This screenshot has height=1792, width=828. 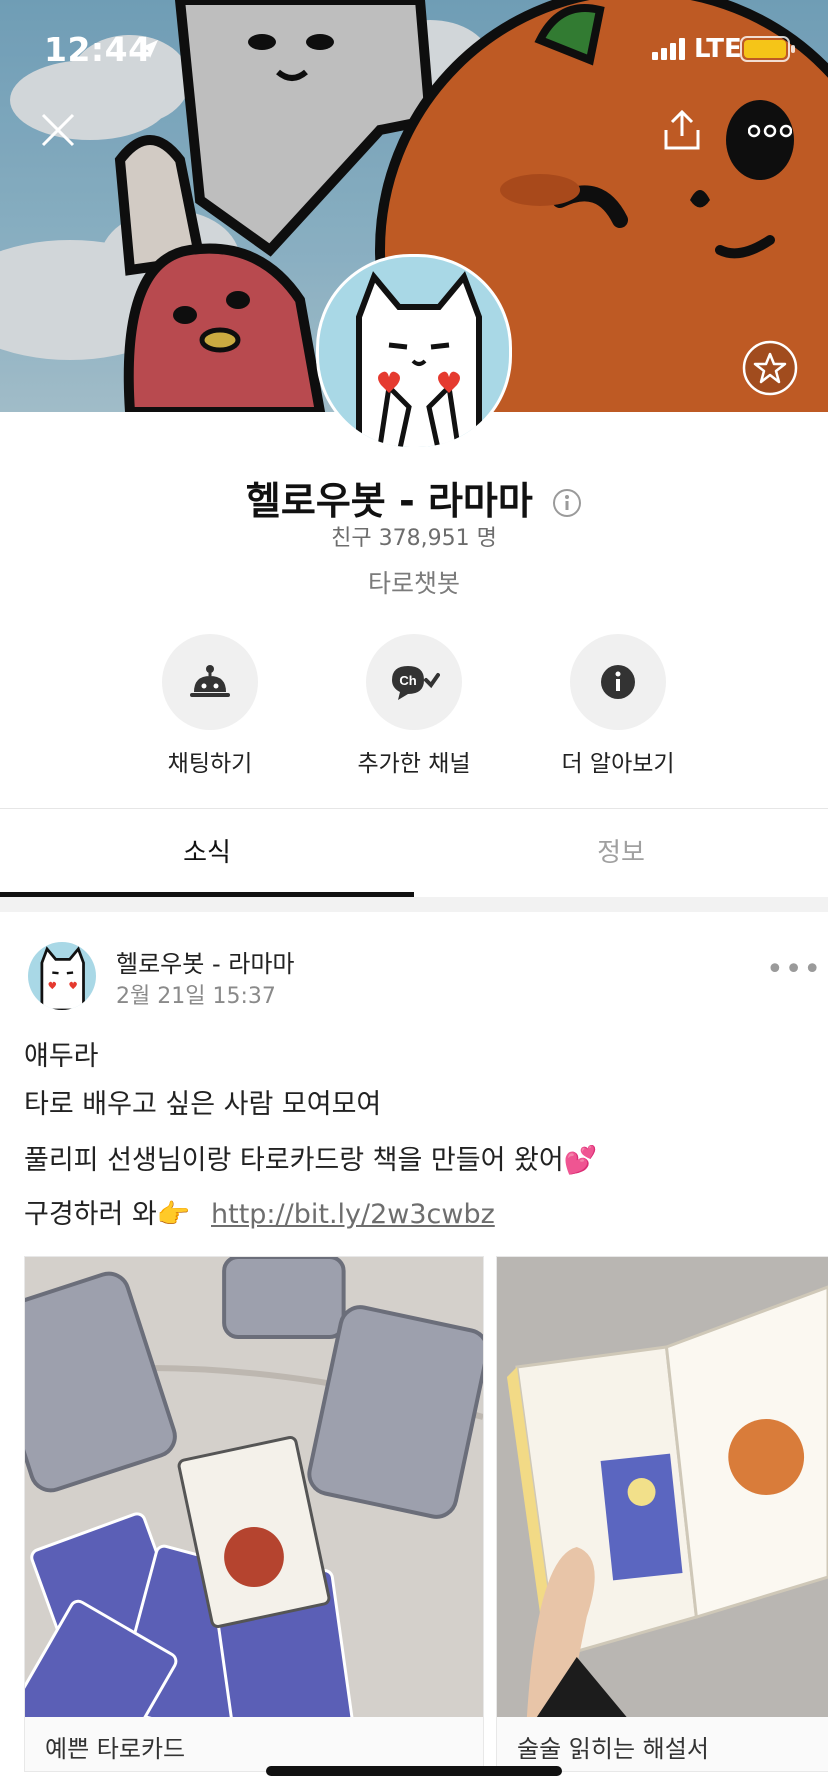 What do you see at coordinates (567, 503) in the screenshot?
I see `info-circle-icon` at bounding box center [567, 503].